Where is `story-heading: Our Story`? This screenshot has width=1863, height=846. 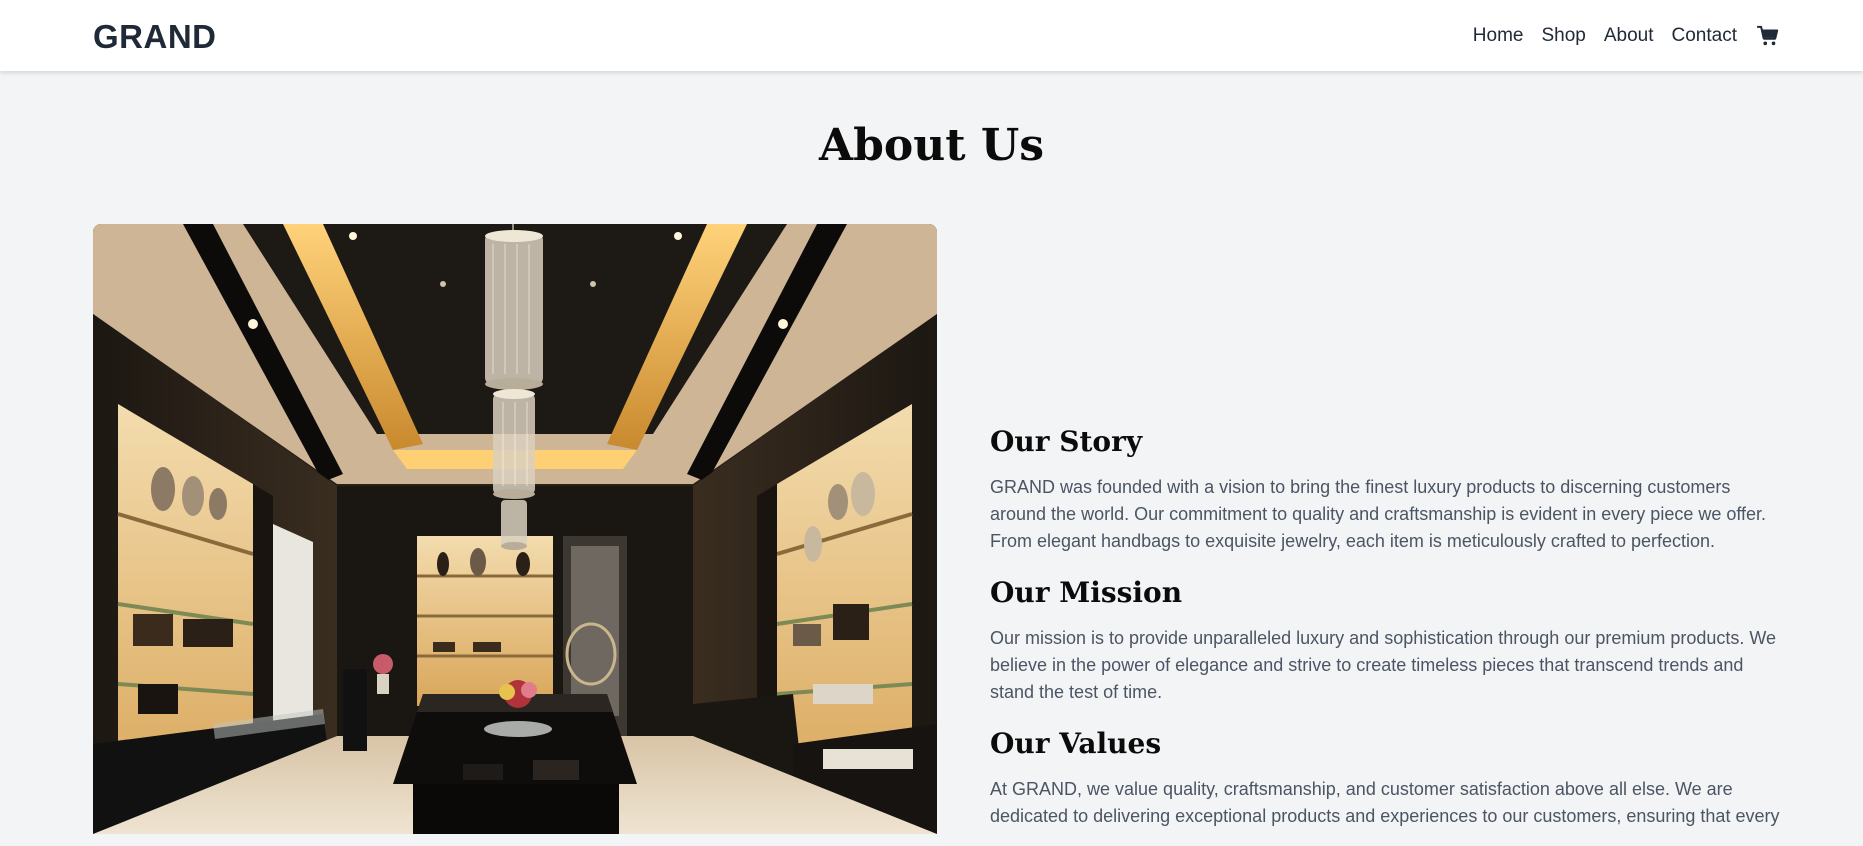
story-heading: Our Story is located at coordinates (1066, 441).